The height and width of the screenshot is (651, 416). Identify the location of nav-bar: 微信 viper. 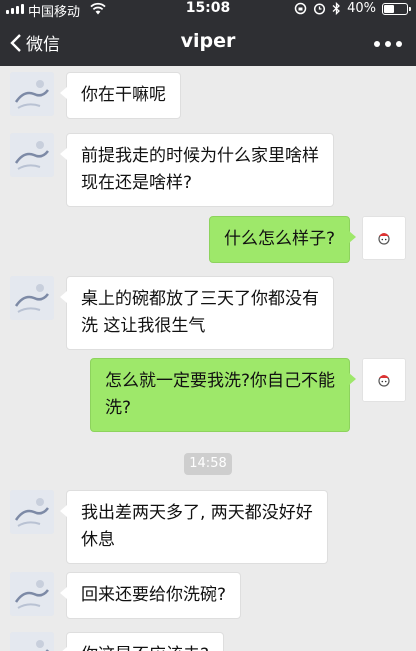
(208, 44).